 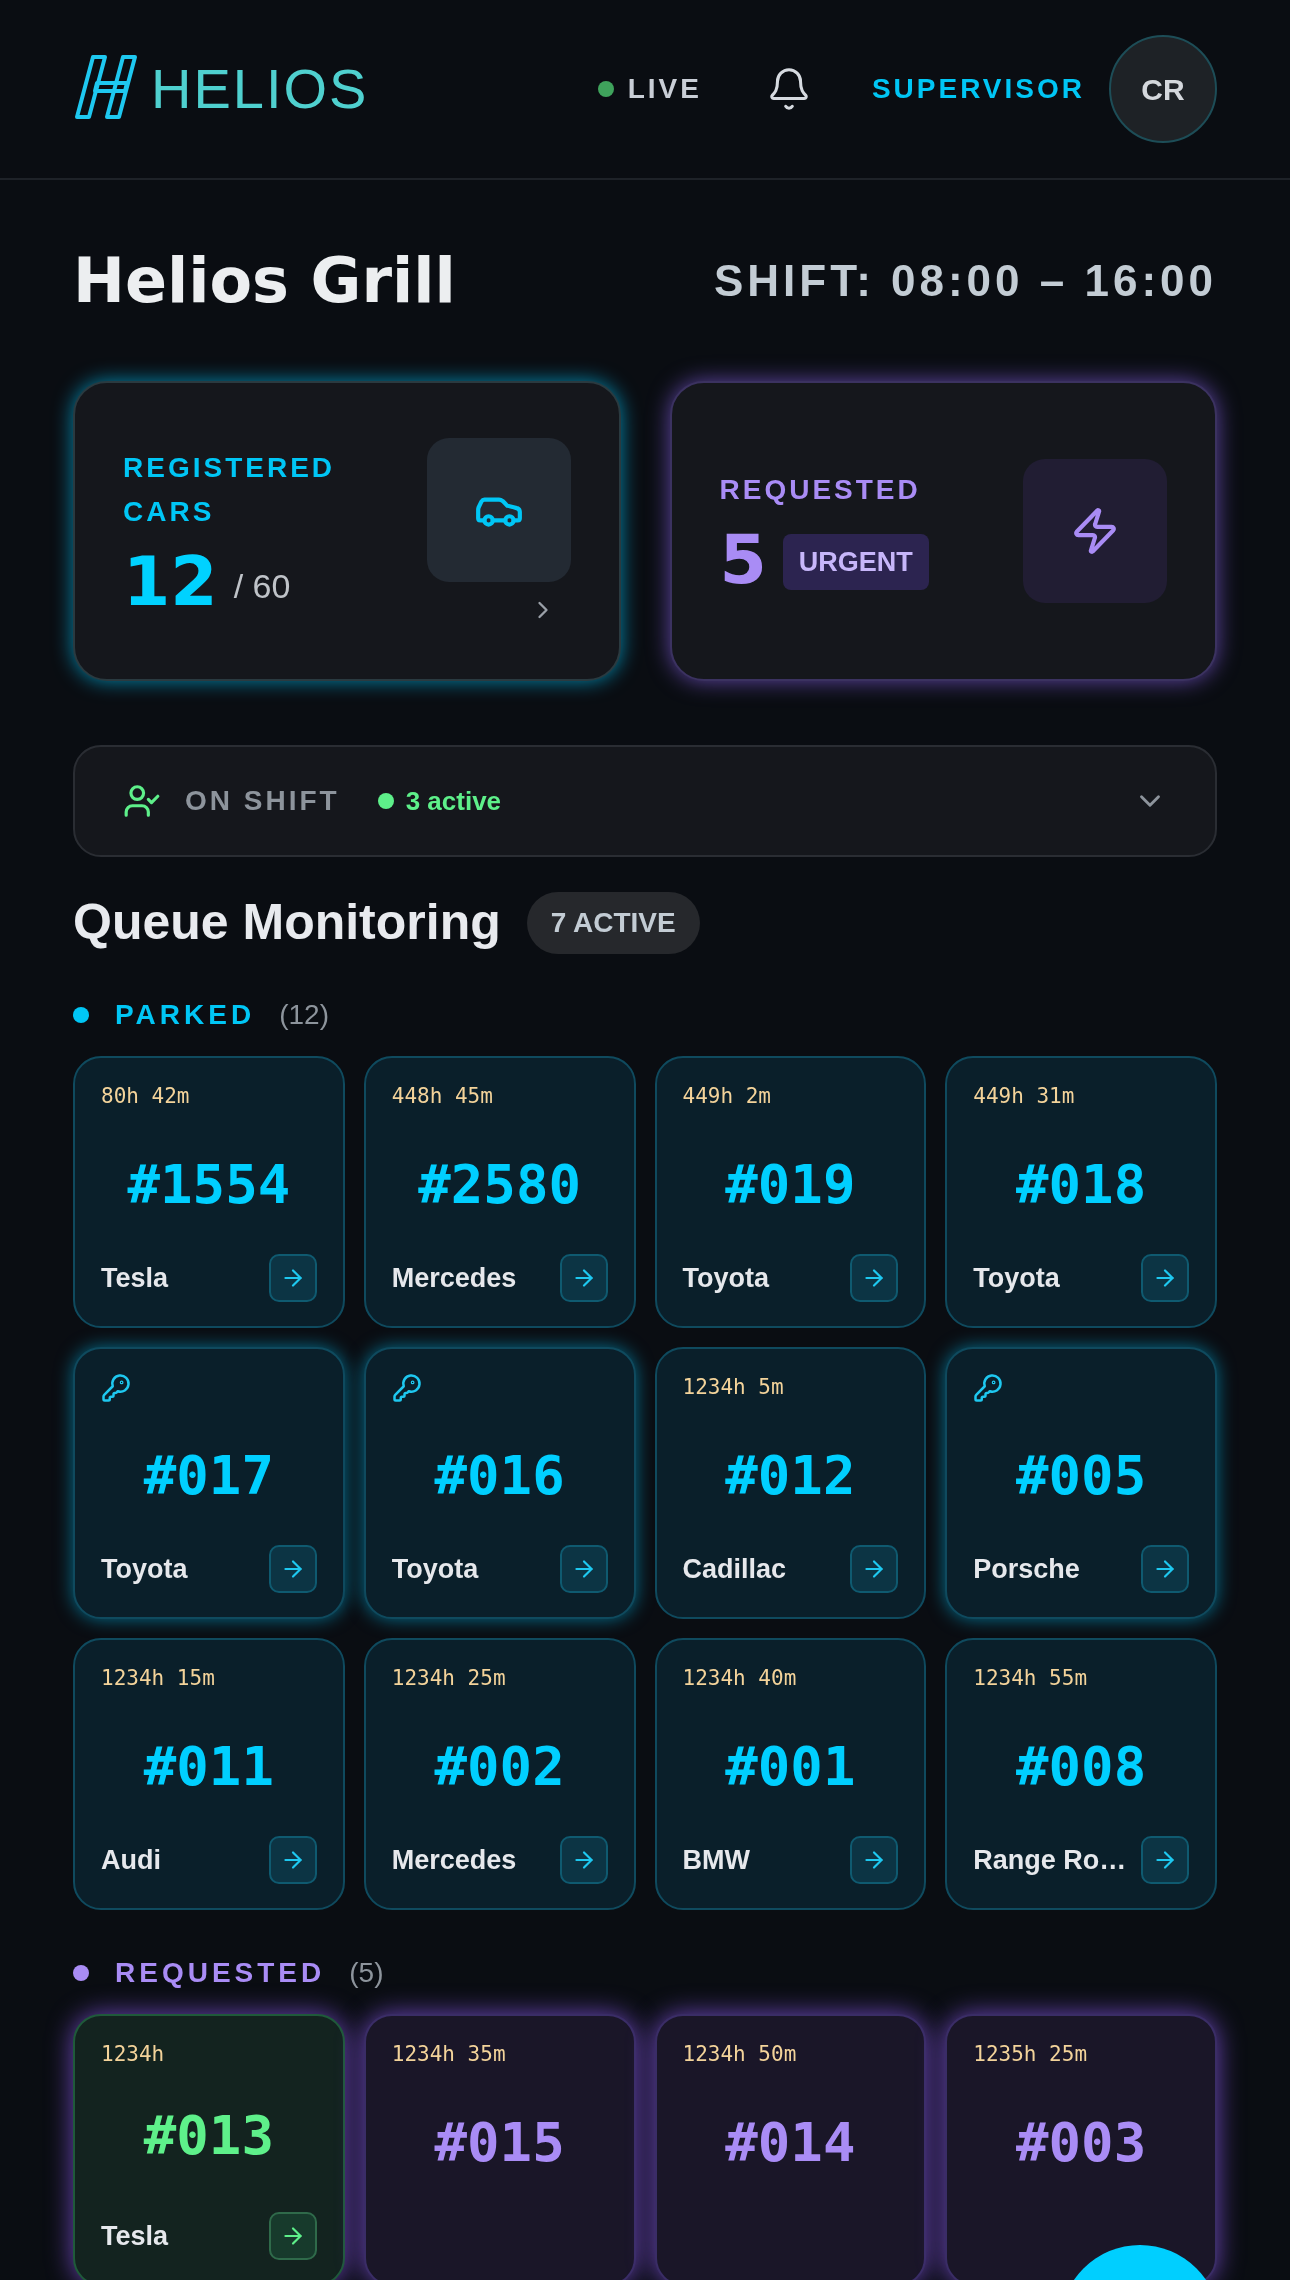 I want to click on stat-total: / 60, so click(x=262, y=586).